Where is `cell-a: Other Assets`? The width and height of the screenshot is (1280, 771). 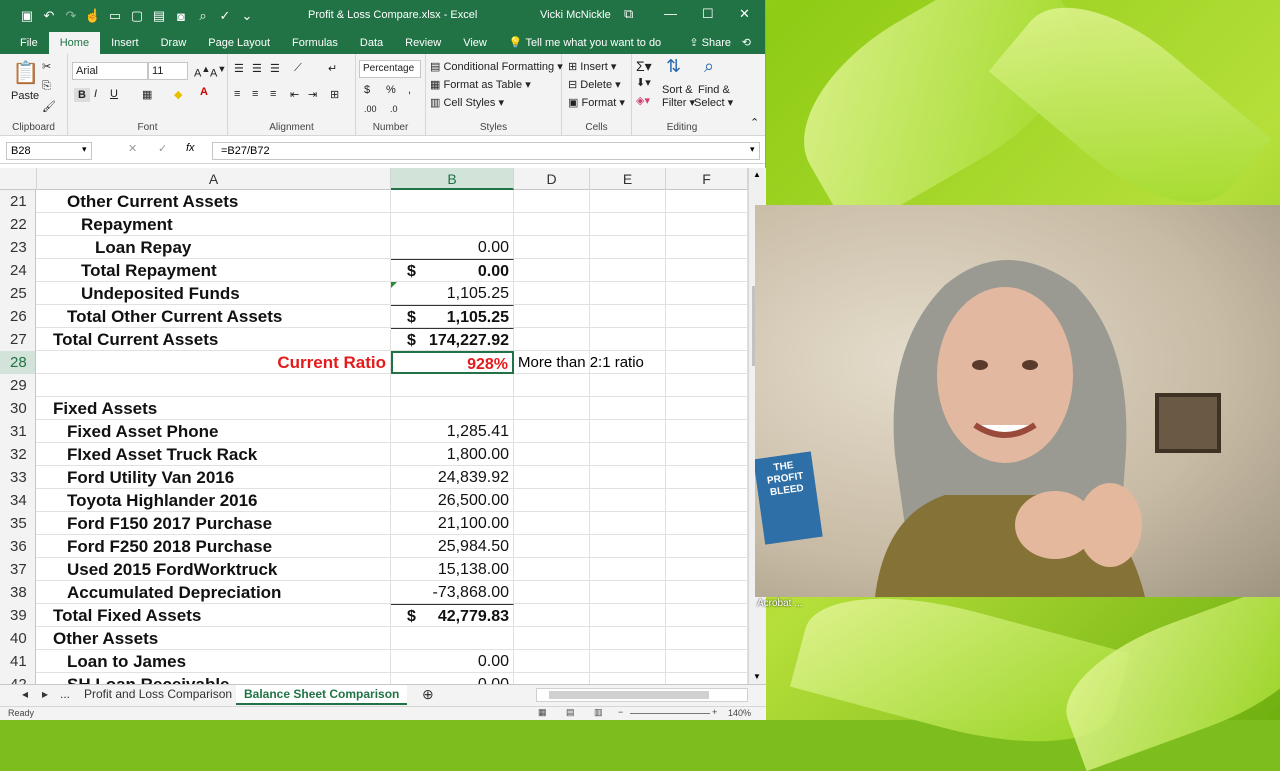 cell-a: Other Assets is located at coordinates (214, 638).